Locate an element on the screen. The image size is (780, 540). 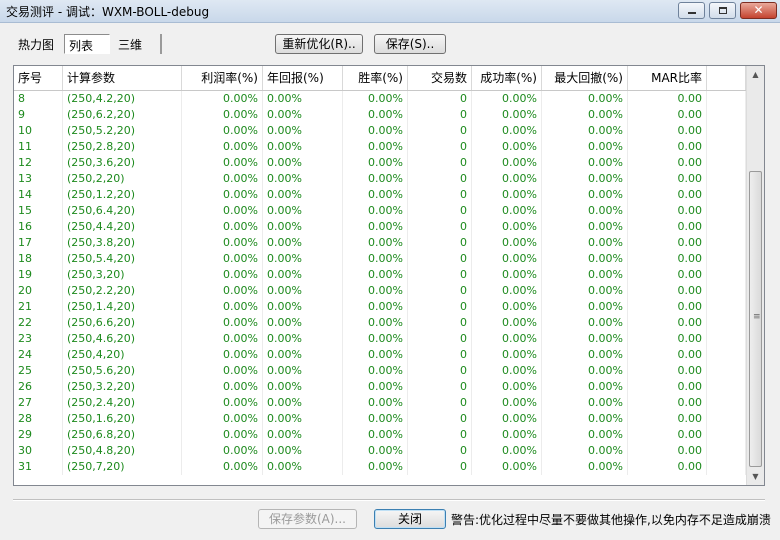
close-button: 关闭 is located at coordinates (410, 519).